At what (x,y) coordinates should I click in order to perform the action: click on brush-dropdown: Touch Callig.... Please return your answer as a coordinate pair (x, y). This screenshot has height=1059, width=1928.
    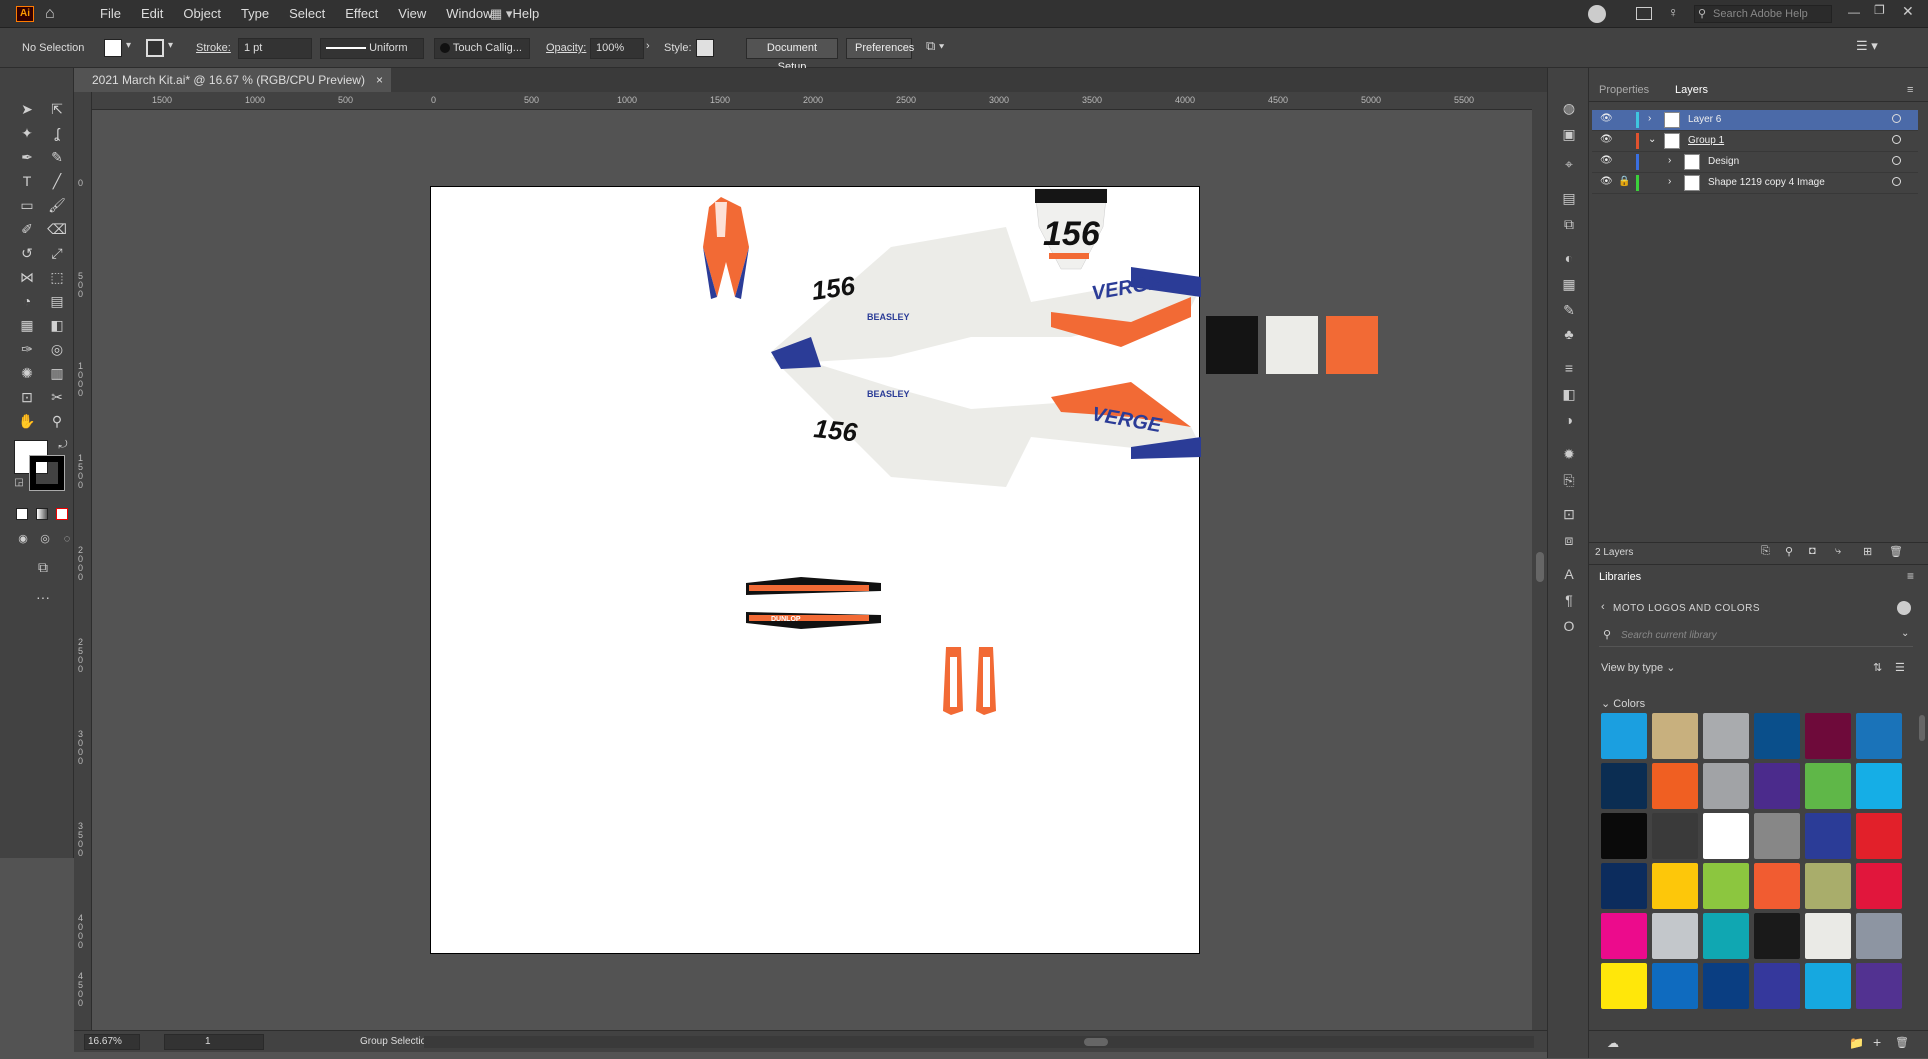
    Looking at the image, I should click on (482, 48).